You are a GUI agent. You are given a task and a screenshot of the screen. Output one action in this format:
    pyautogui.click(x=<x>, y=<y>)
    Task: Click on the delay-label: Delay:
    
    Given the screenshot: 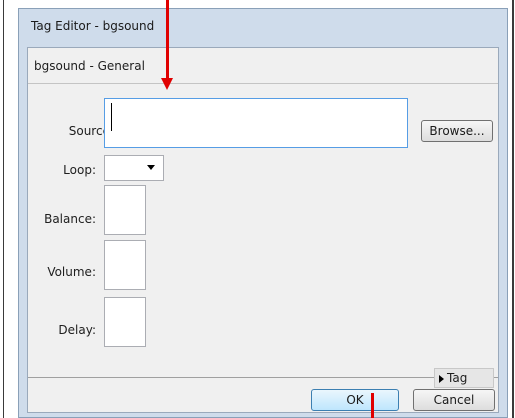 What is the action you would take?
    pyautogui.click(x=77, y=330)
    